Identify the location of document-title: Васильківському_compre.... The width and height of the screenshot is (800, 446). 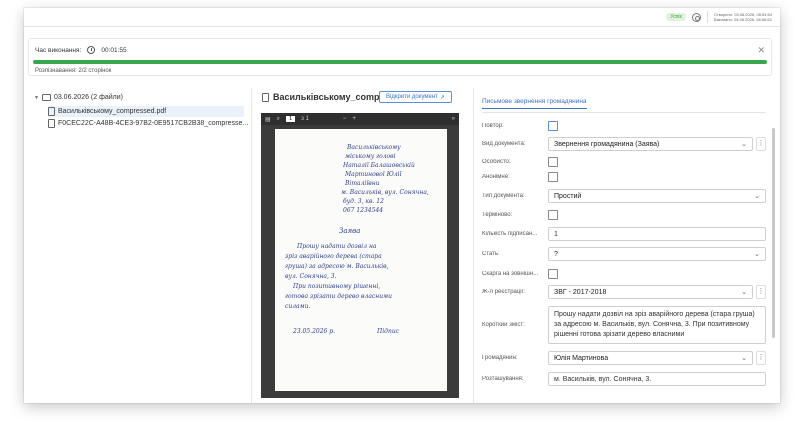
(328, 97).